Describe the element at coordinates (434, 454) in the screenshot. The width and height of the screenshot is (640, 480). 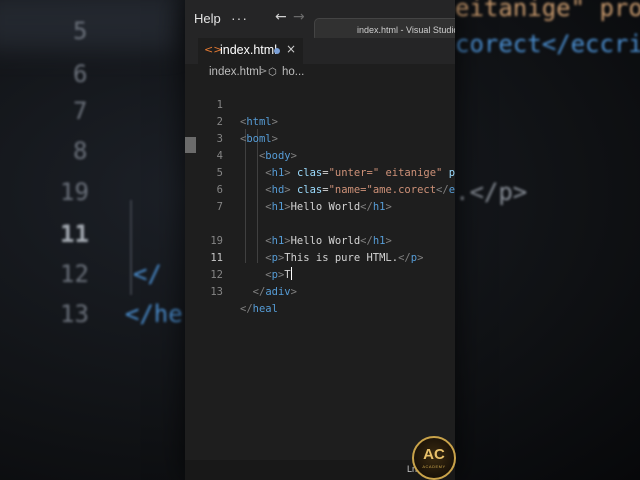
I see `logo-text: AC` at that location.